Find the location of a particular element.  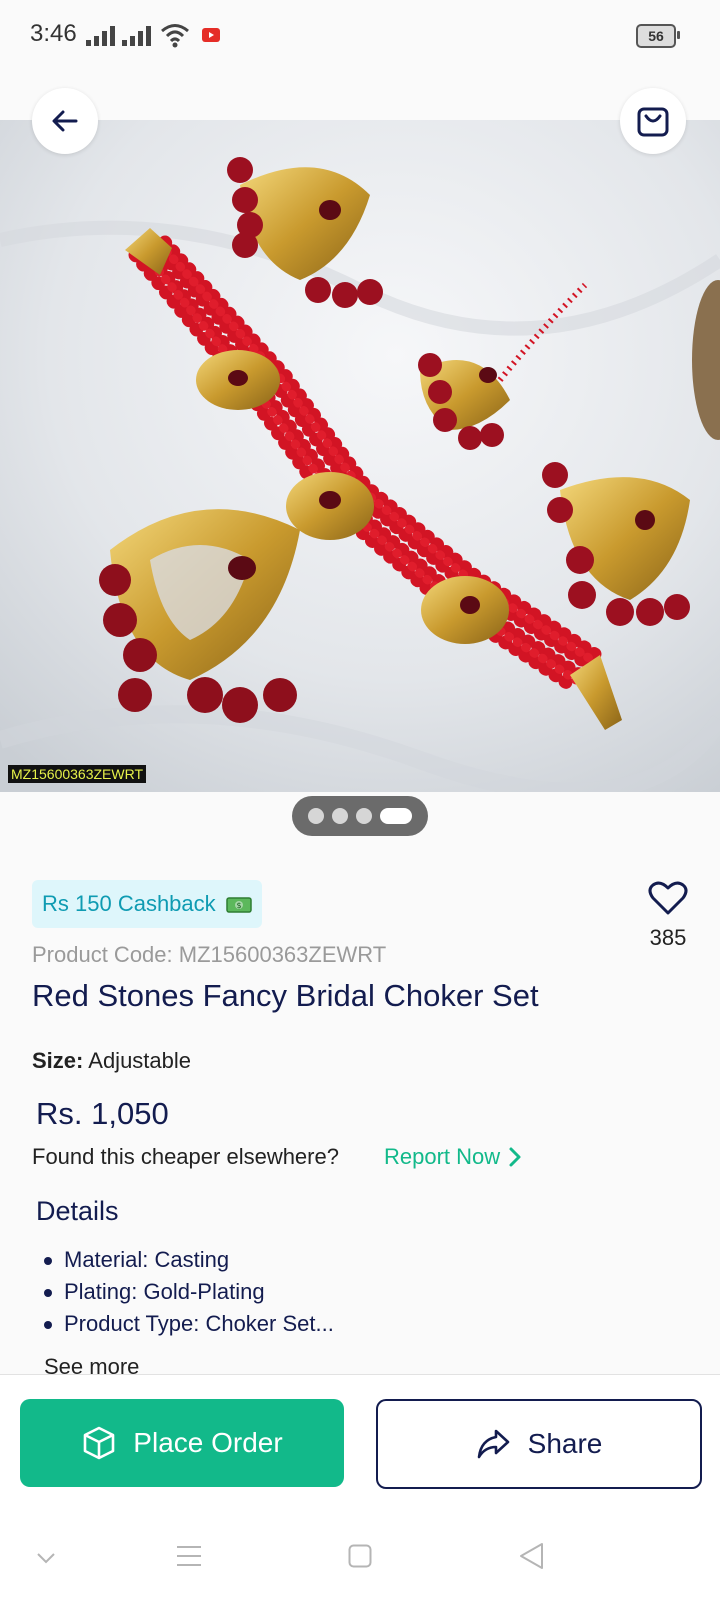

image-code-label: MZ15600363ZEWRT is located at coordinates (77, 774).